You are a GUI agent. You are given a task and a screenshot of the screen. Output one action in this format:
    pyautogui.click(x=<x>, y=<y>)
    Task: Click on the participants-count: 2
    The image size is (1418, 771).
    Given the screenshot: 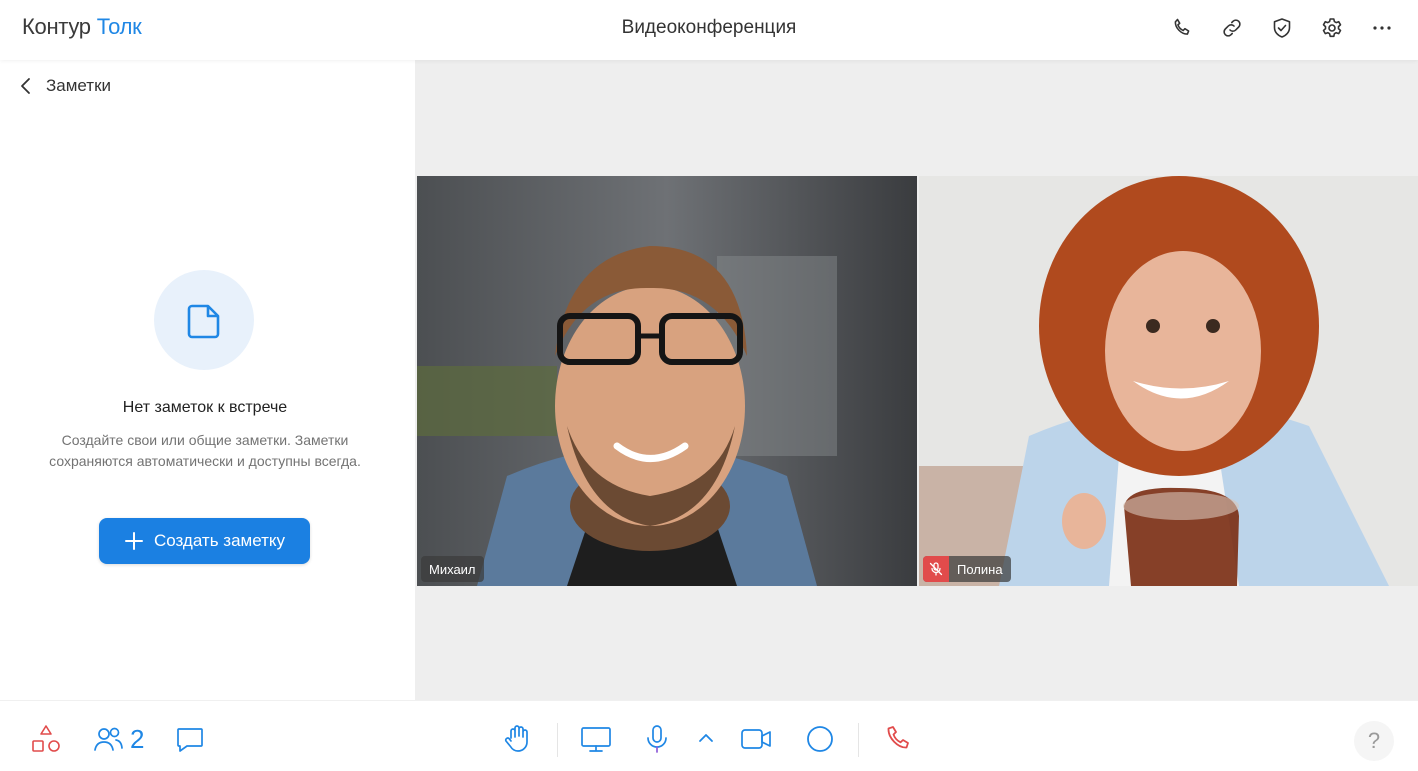 What is the action you would take?
    pyautogui.click(x=137, y=738)
    